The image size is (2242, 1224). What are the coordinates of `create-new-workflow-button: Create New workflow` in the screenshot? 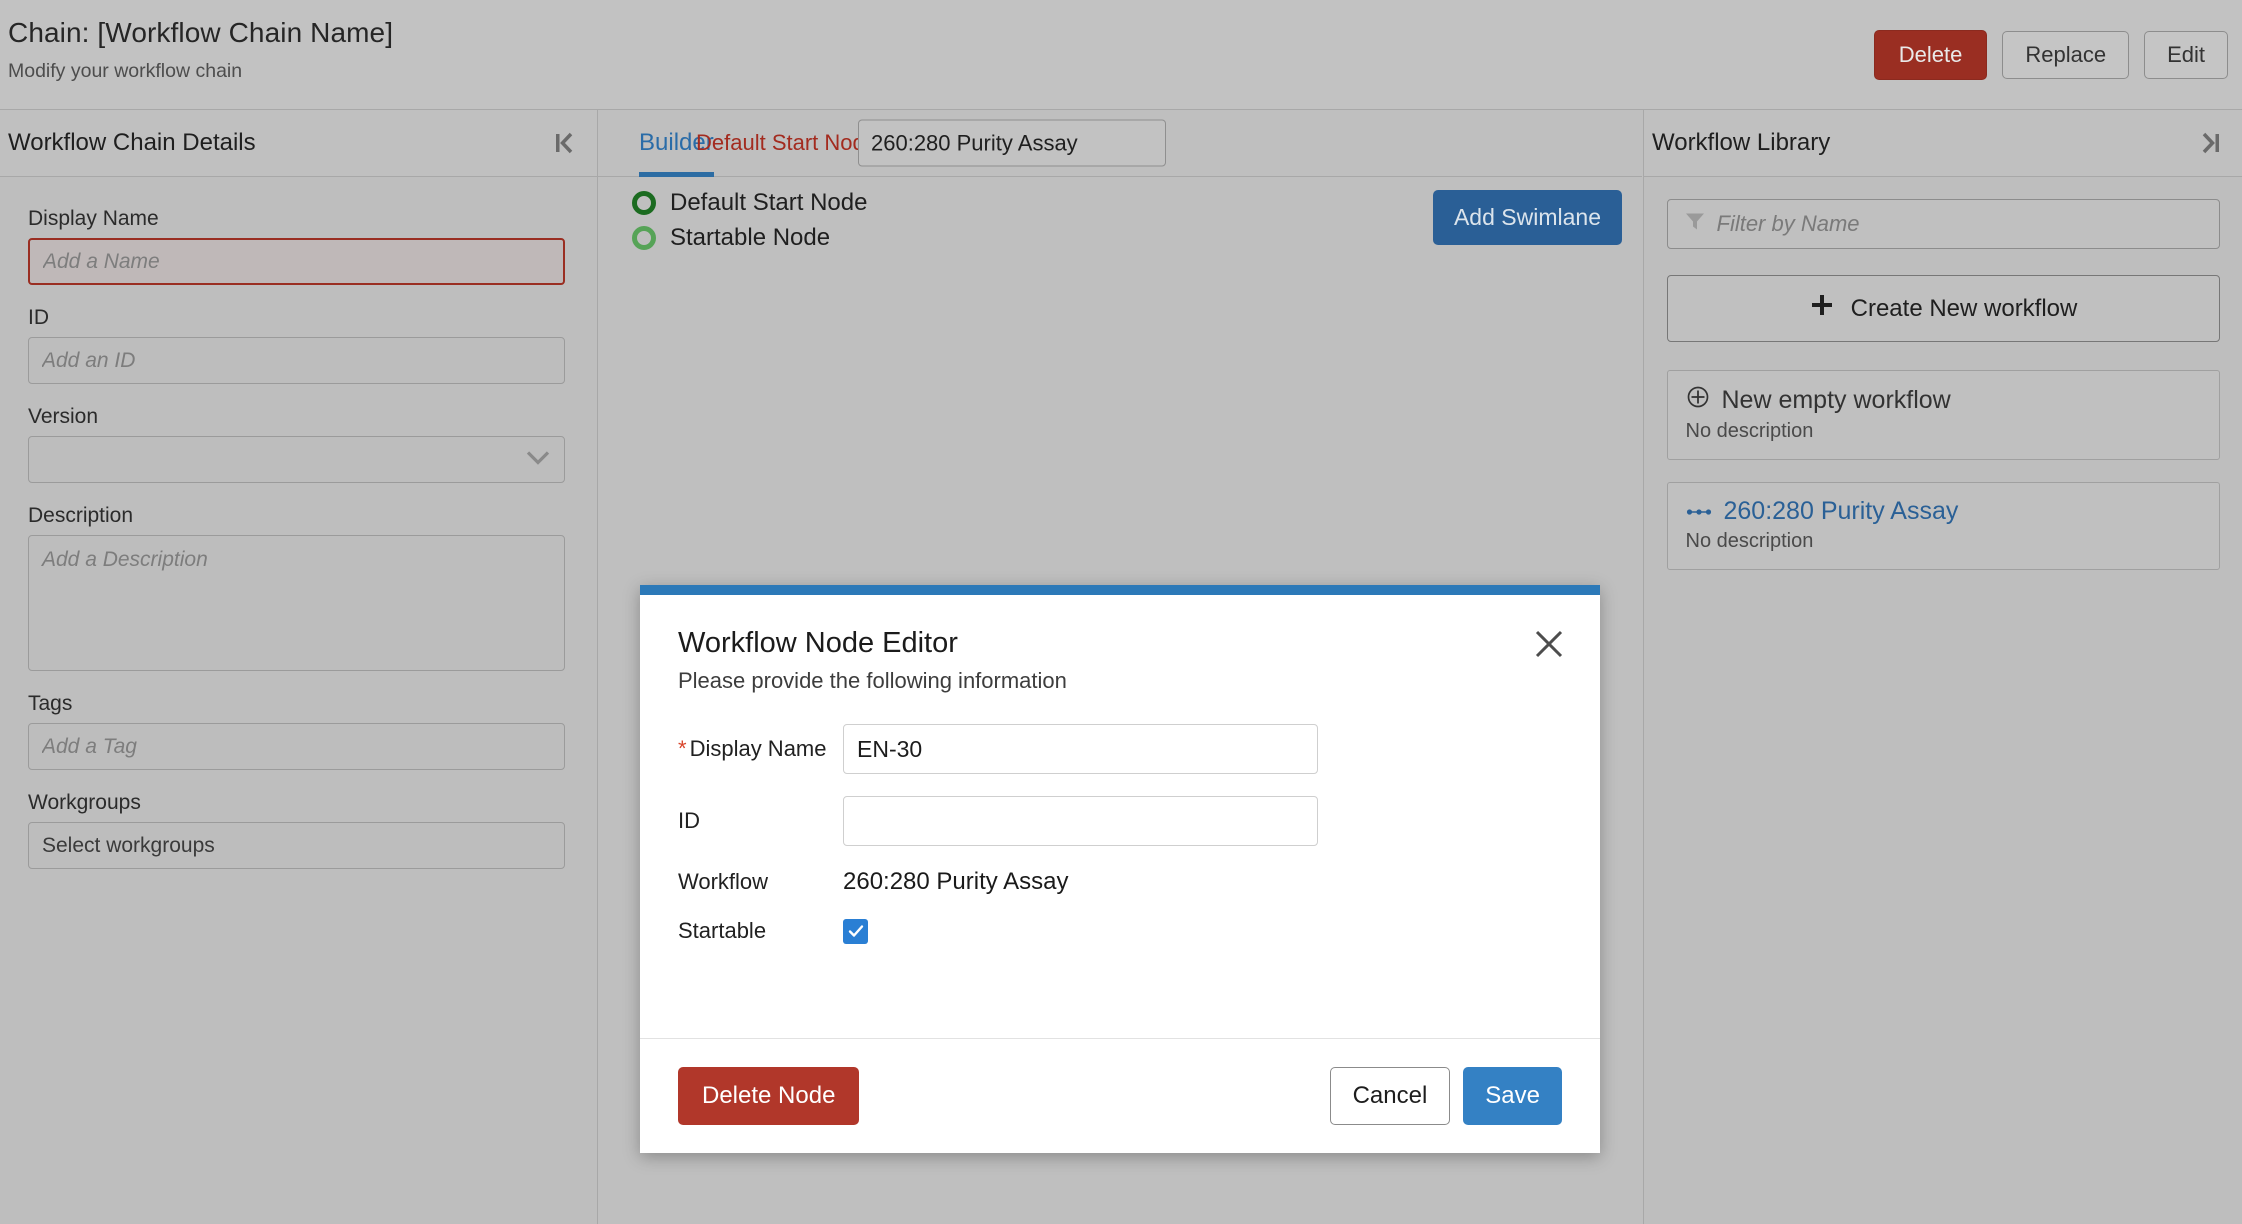 It's located at (1943, 308).